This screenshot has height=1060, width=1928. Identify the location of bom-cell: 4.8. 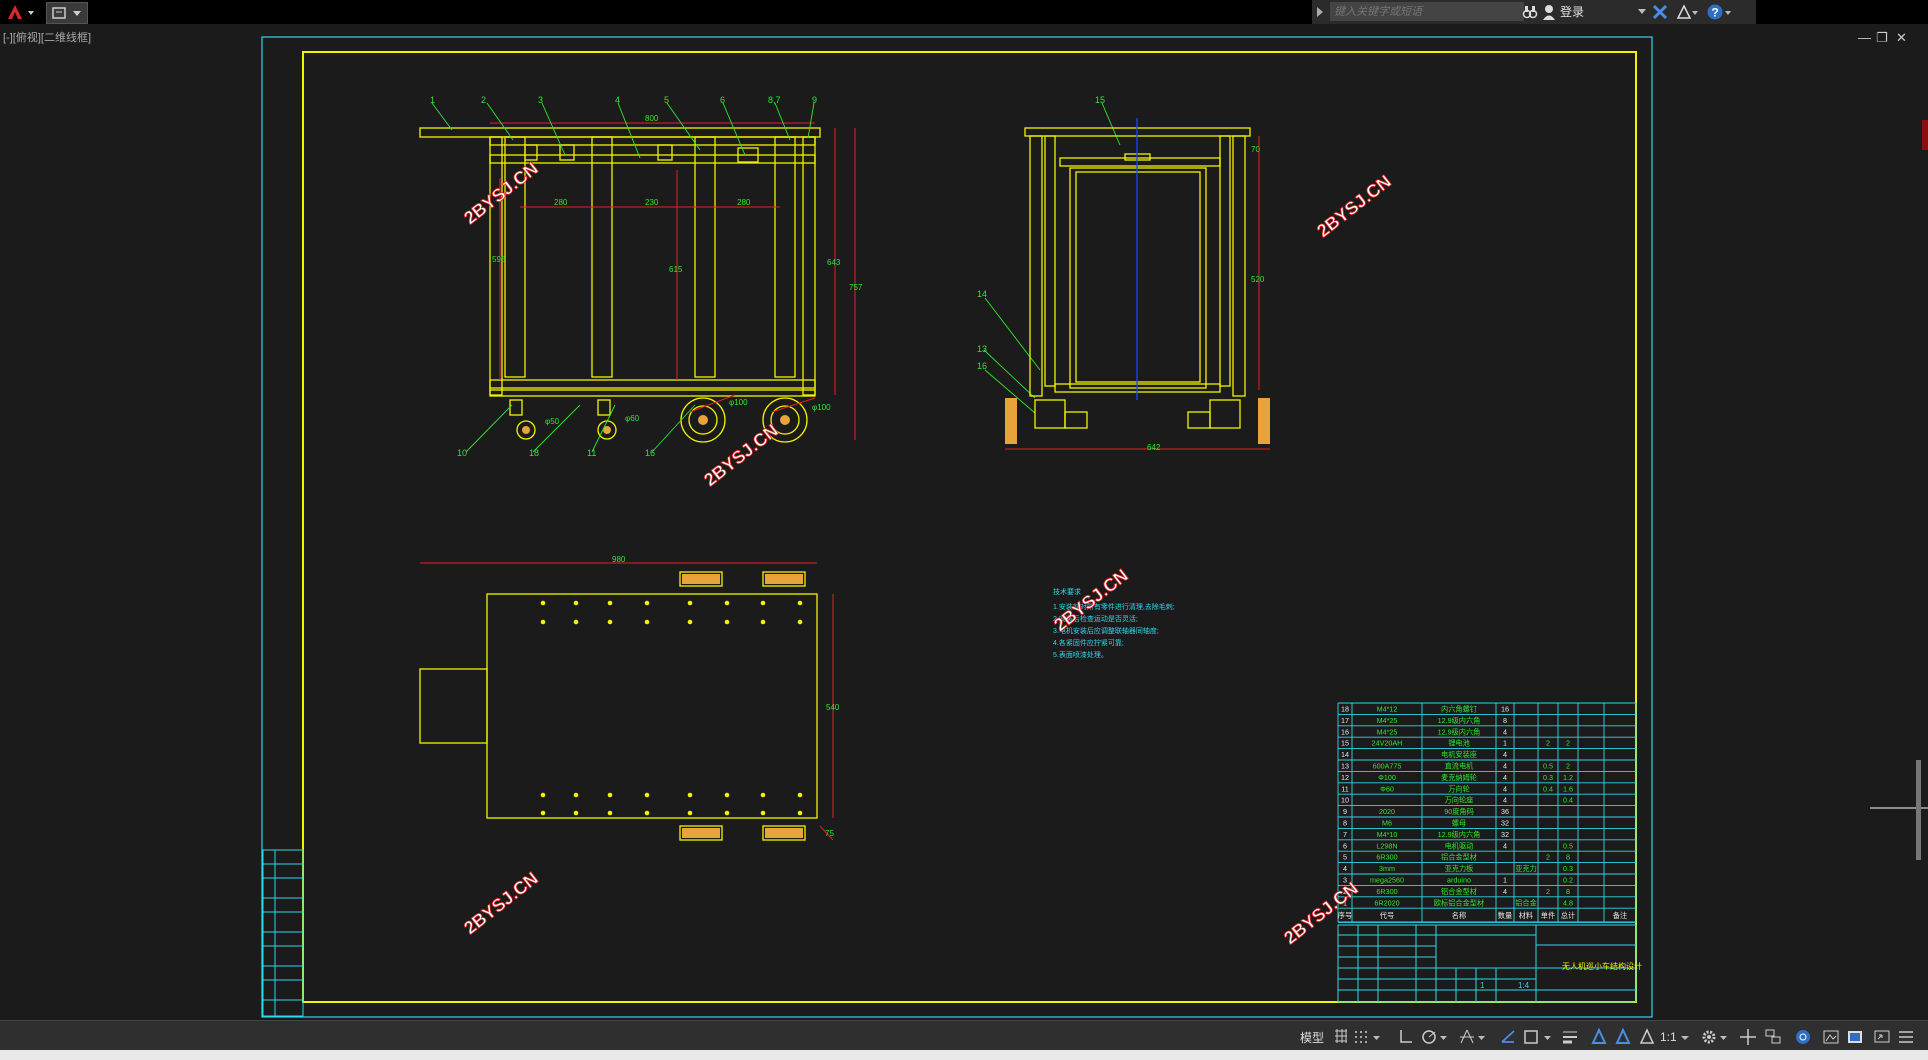
(1568, 902).